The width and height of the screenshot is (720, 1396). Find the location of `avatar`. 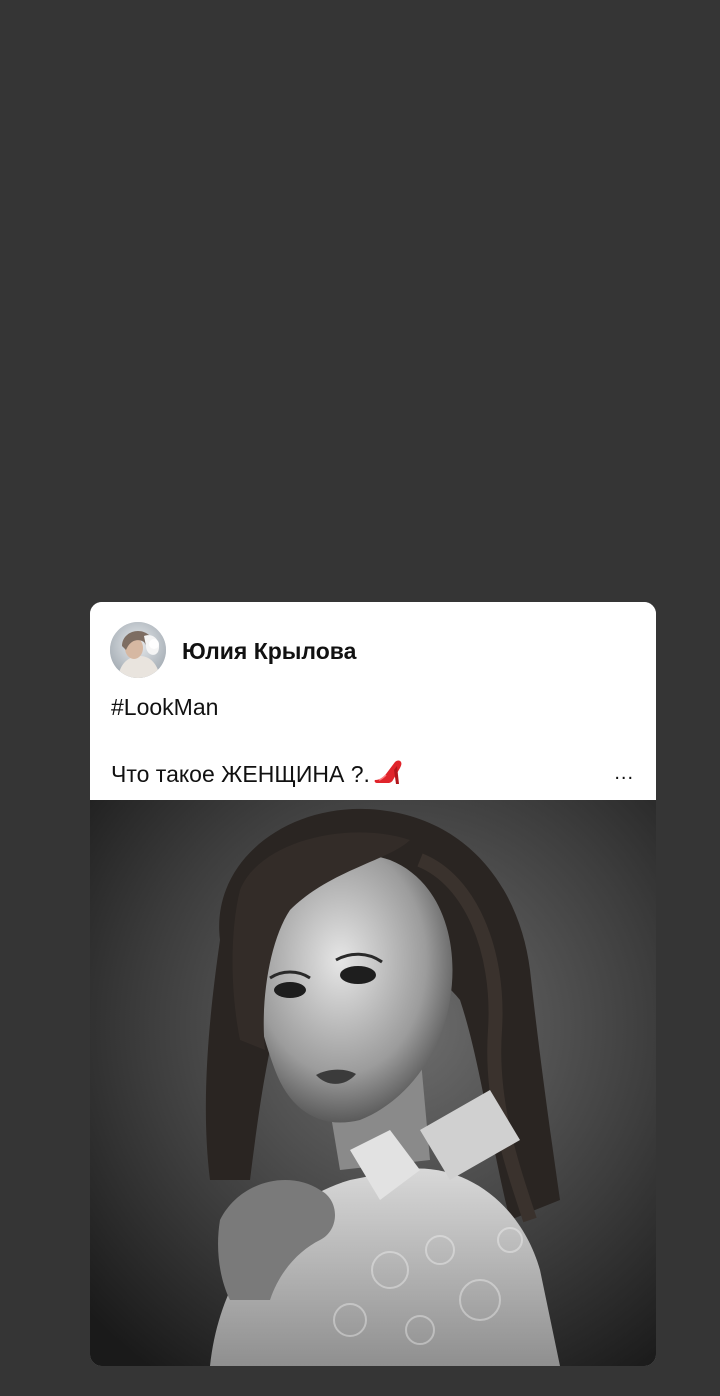

avatar is located at coordinates (138, 650).